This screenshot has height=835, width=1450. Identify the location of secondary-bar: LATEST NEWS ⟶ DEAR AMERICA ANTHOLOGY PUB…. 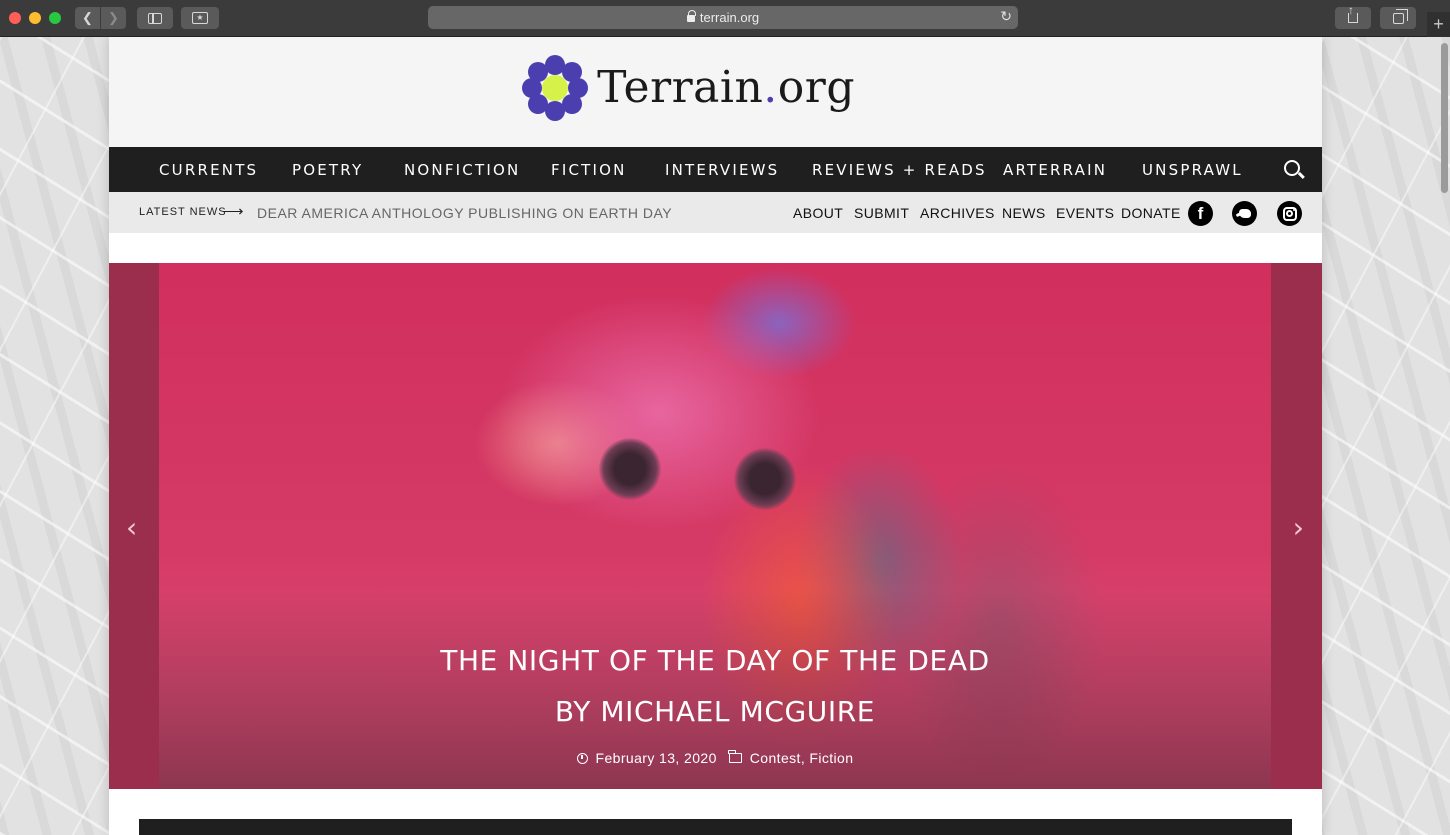
(715, 212).